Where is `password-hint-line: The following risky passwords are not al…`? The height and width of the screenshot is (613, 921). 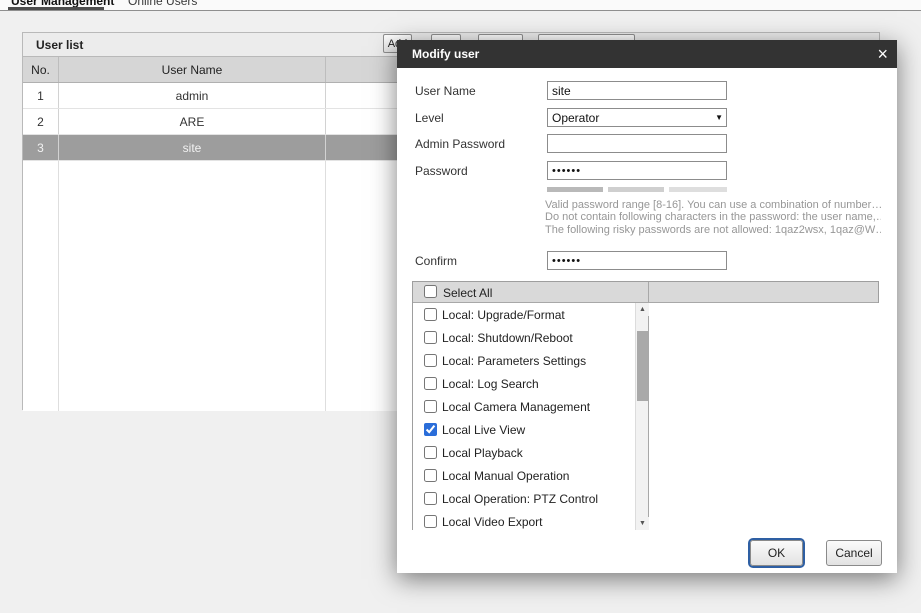 password-hint-line: The following risky passwords are not al… is located at coordinates (713, 229).